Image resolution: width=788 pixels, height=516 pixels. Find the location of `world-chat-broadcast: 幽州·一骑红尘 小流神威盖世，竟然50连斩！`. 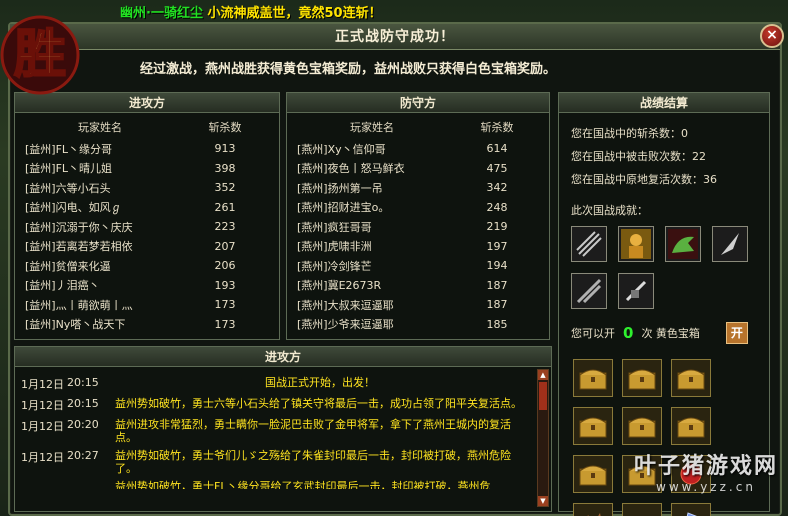

world-chat-broadcast: 幽州·一骑红尘 小流神威盖世，竟然50连斩！ is located at coordinates (251, 11).